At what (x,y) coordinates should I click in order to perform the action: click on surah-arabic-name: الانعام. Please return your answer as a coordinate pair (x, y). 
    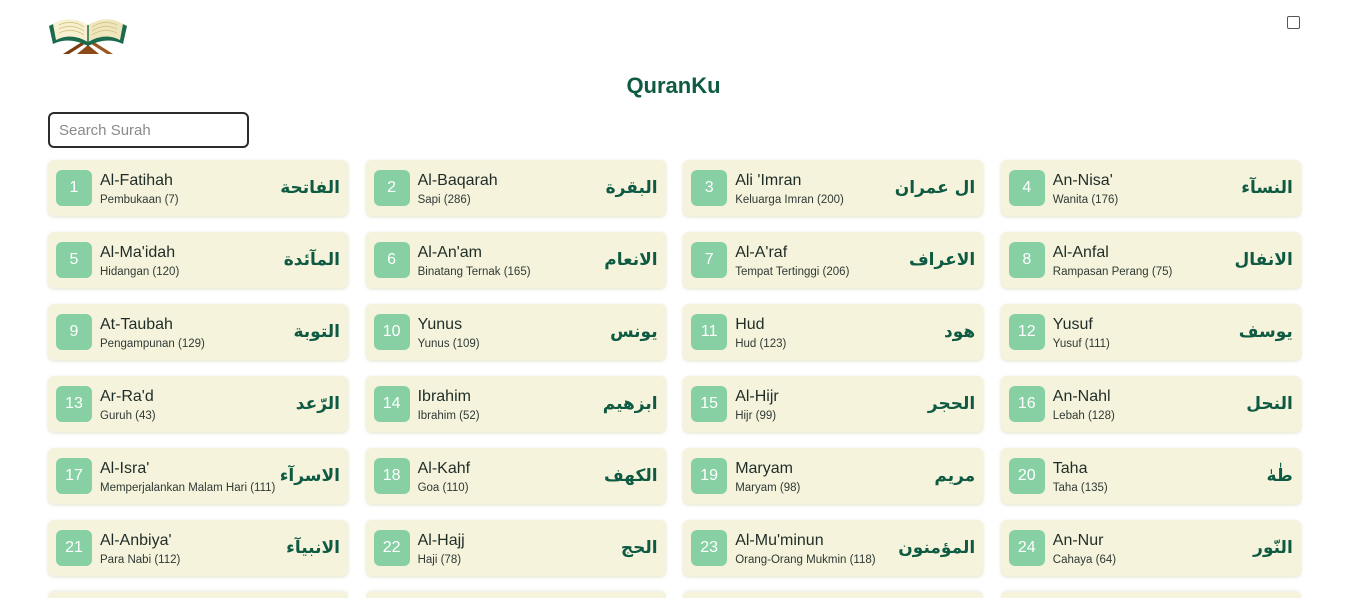
    Looking at the image, I should click on (631, 260).